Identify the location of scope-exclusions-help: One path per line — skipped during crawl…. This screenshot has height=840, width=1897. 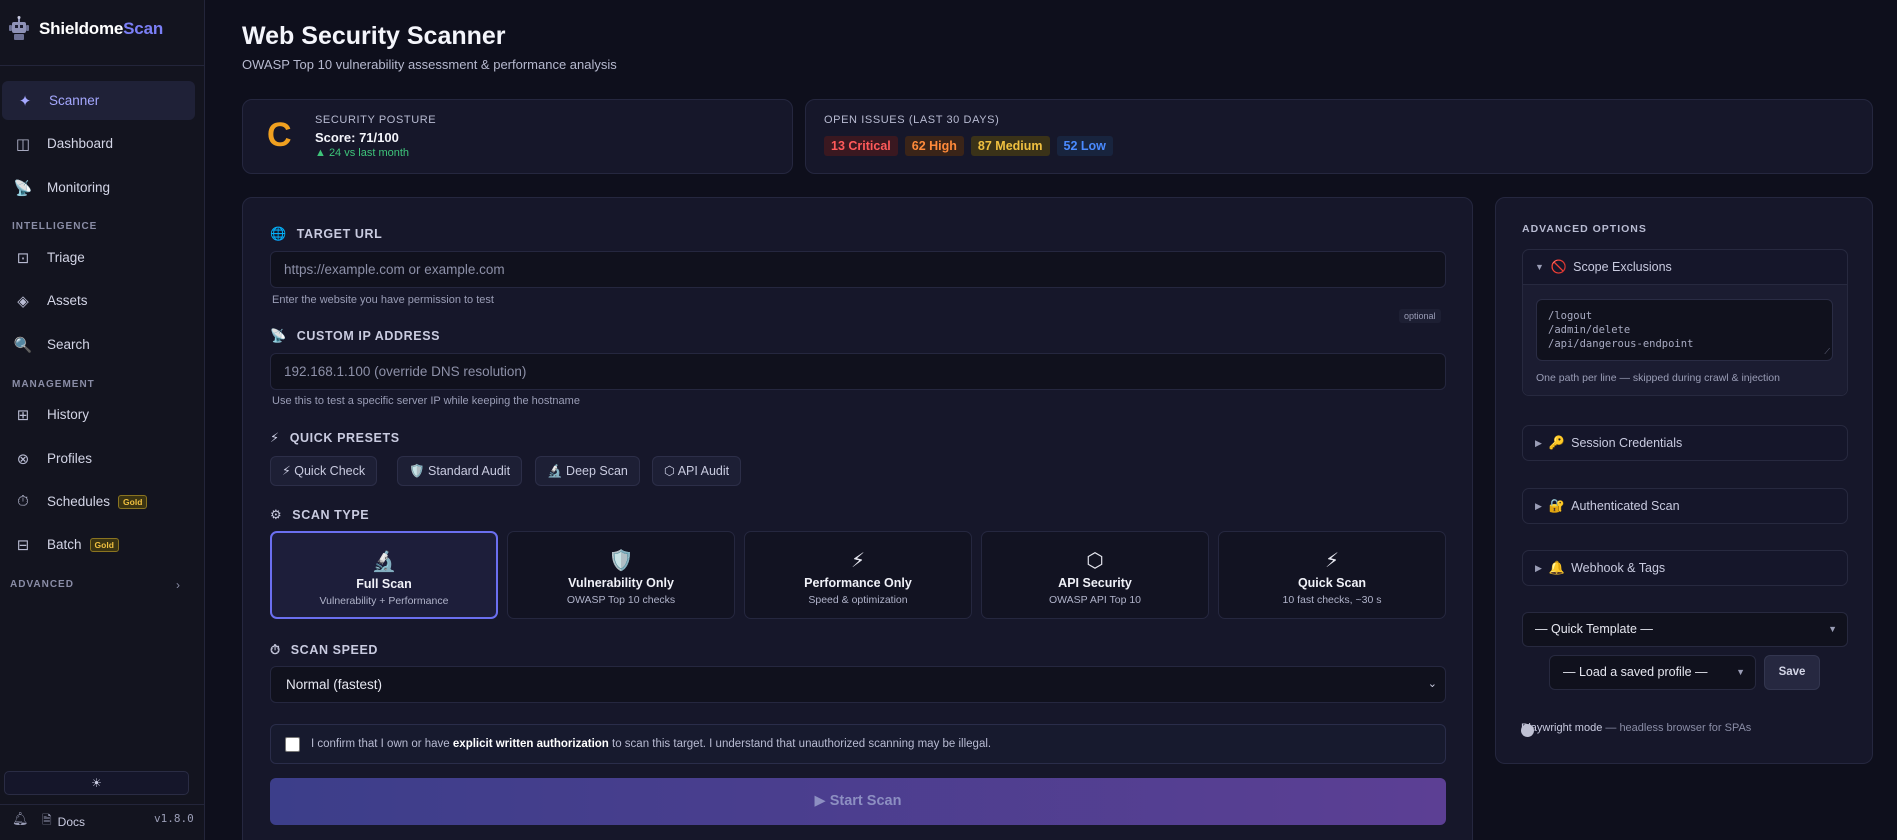
(1658, 378).